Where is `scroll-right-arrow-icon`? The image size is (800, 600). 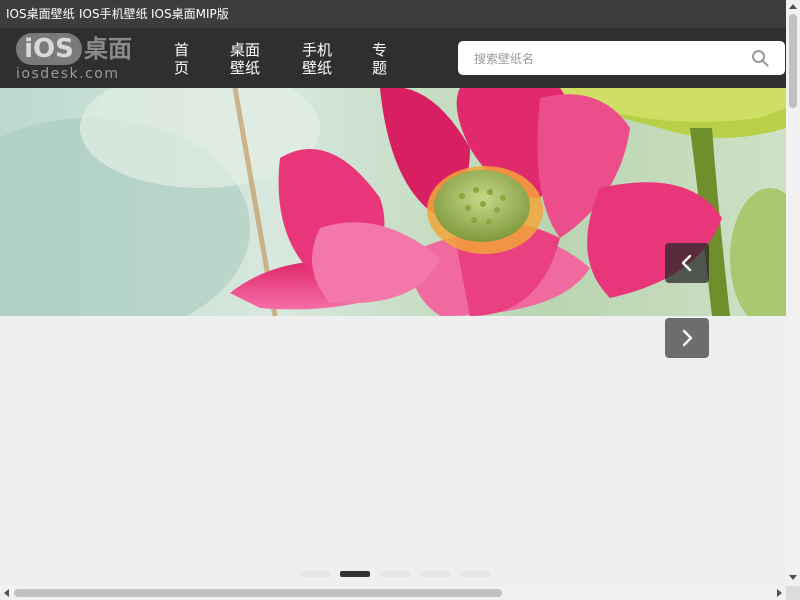
scroll-right-arrow-icon is located at coordinates (779, 593).